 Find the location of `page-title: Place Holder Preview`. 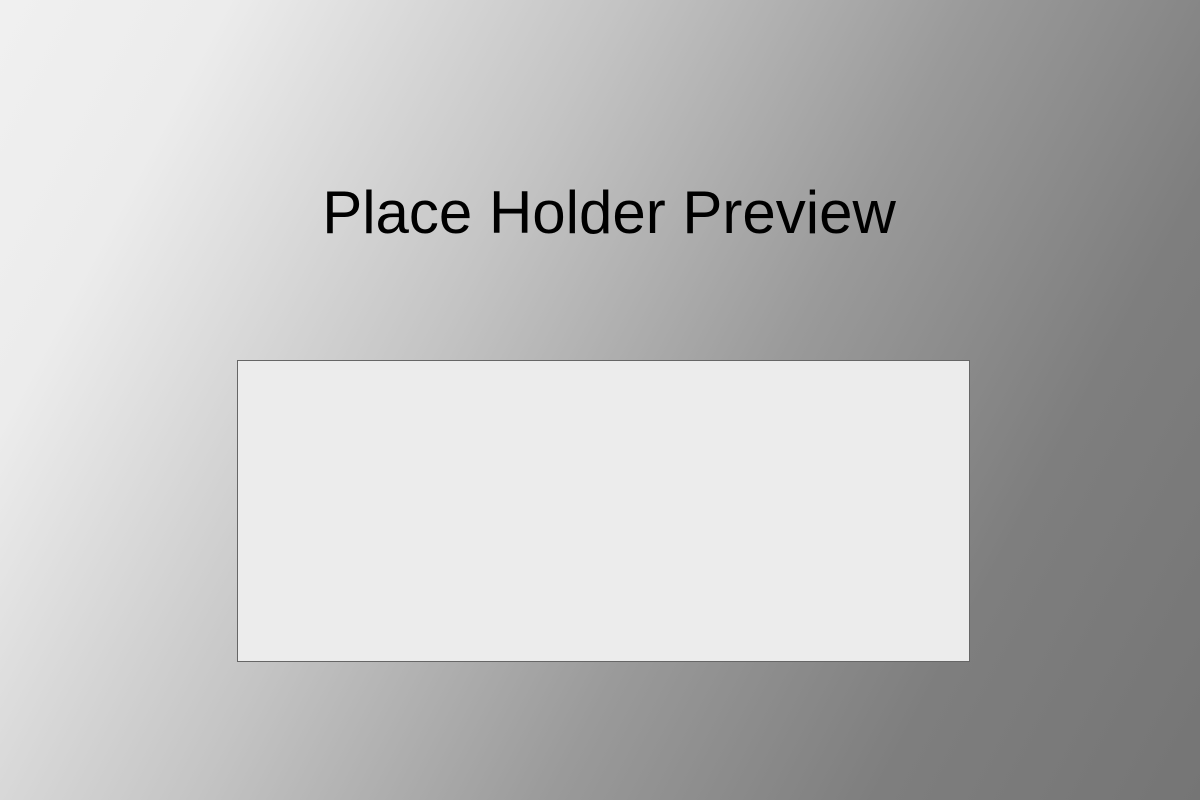

page-title: Place Holder Preview is located at coordinates (609, 212).